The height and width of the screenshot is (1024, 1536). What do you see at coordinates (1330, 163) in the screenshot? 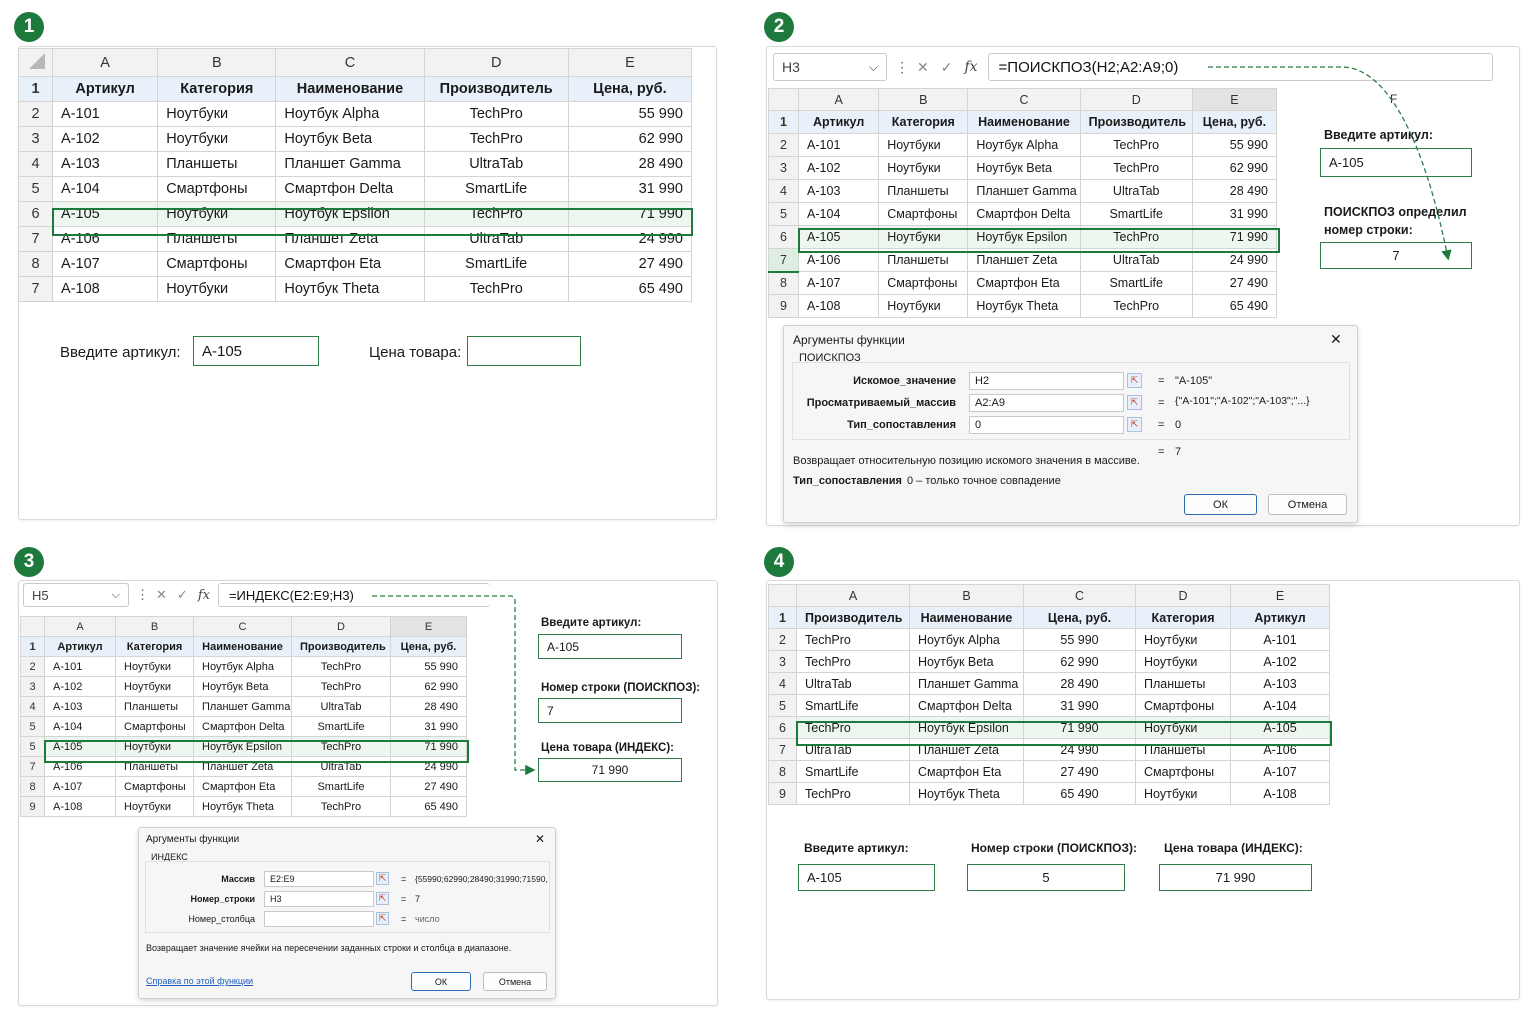
I see `arrow-formula-to-result` at bounding box center [1330, 163].